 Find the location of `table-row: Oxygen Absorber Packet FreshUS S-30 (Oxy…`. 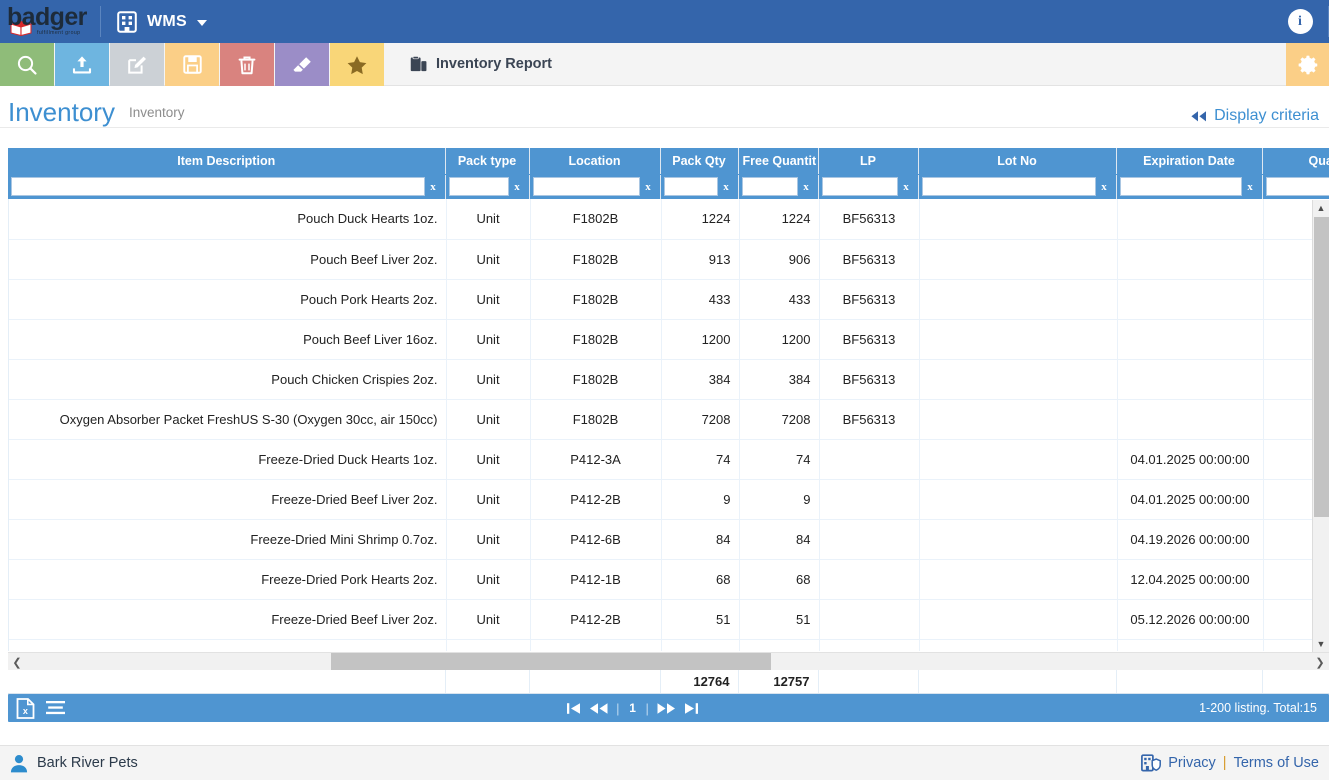

table-row: Oxygen Absorber Packet FreshUS S-30 (Oxy… is located at coordinates (669, 419).